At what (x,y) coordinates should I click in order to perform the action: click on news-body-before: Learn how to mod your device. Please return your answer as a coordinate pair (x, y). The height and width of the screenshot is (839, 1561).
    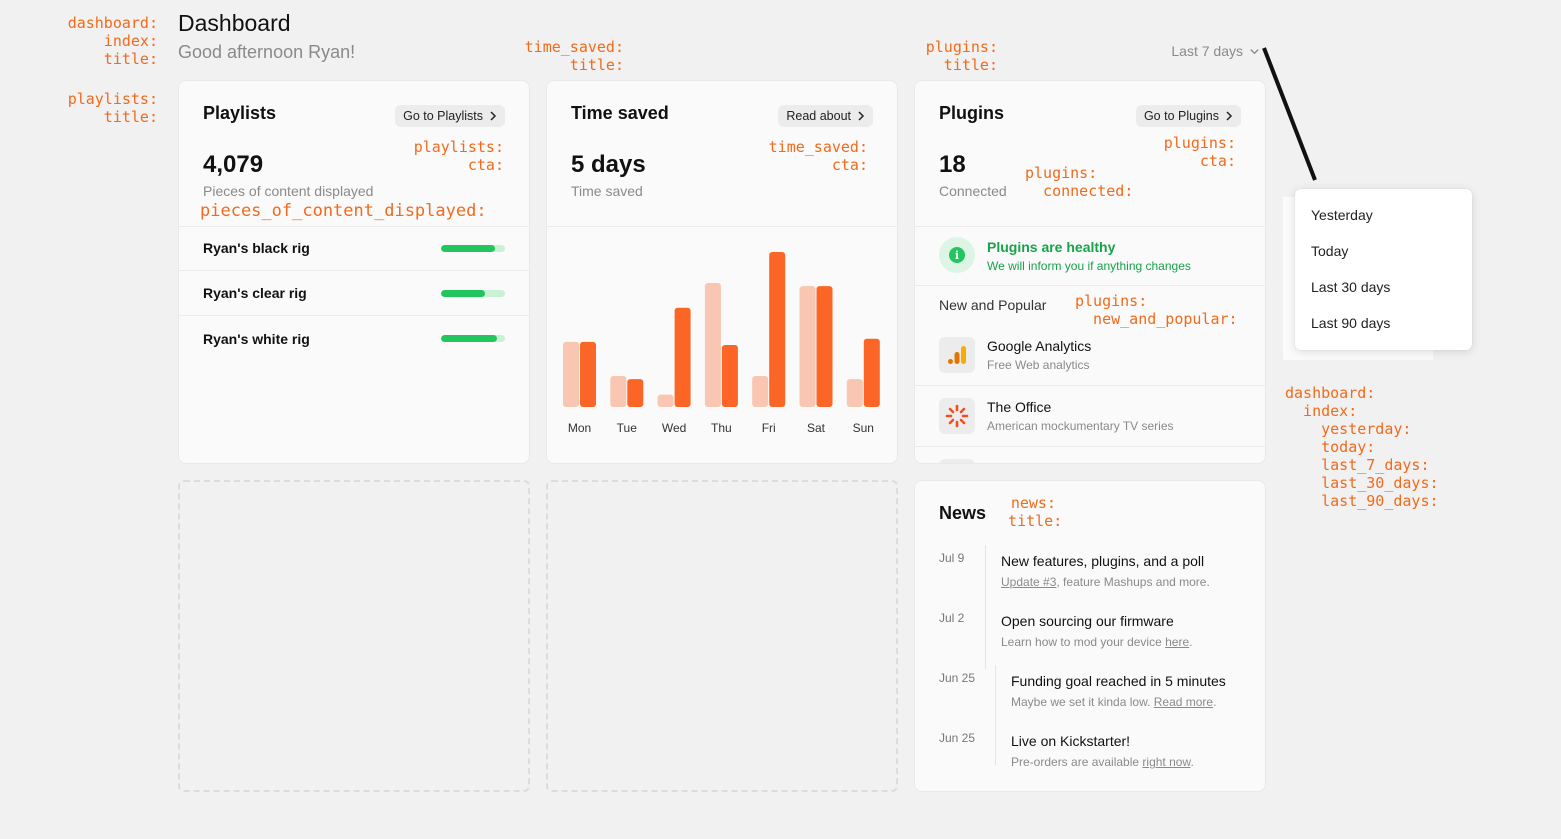
    Looking at the image, I should click on (1083, 642).